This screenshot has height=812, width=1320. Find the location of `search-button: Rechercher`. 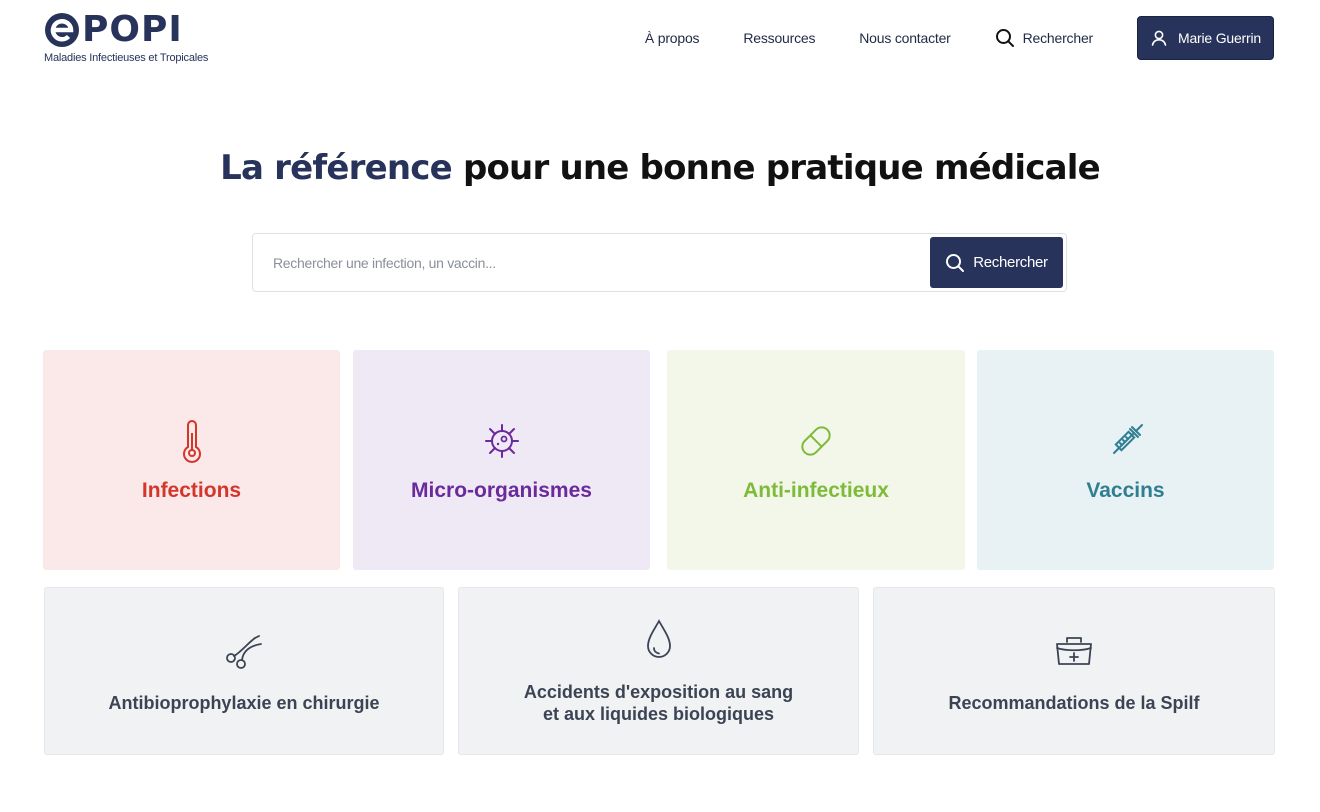

search-button: Rechercher is located at coordinates (996, 262).